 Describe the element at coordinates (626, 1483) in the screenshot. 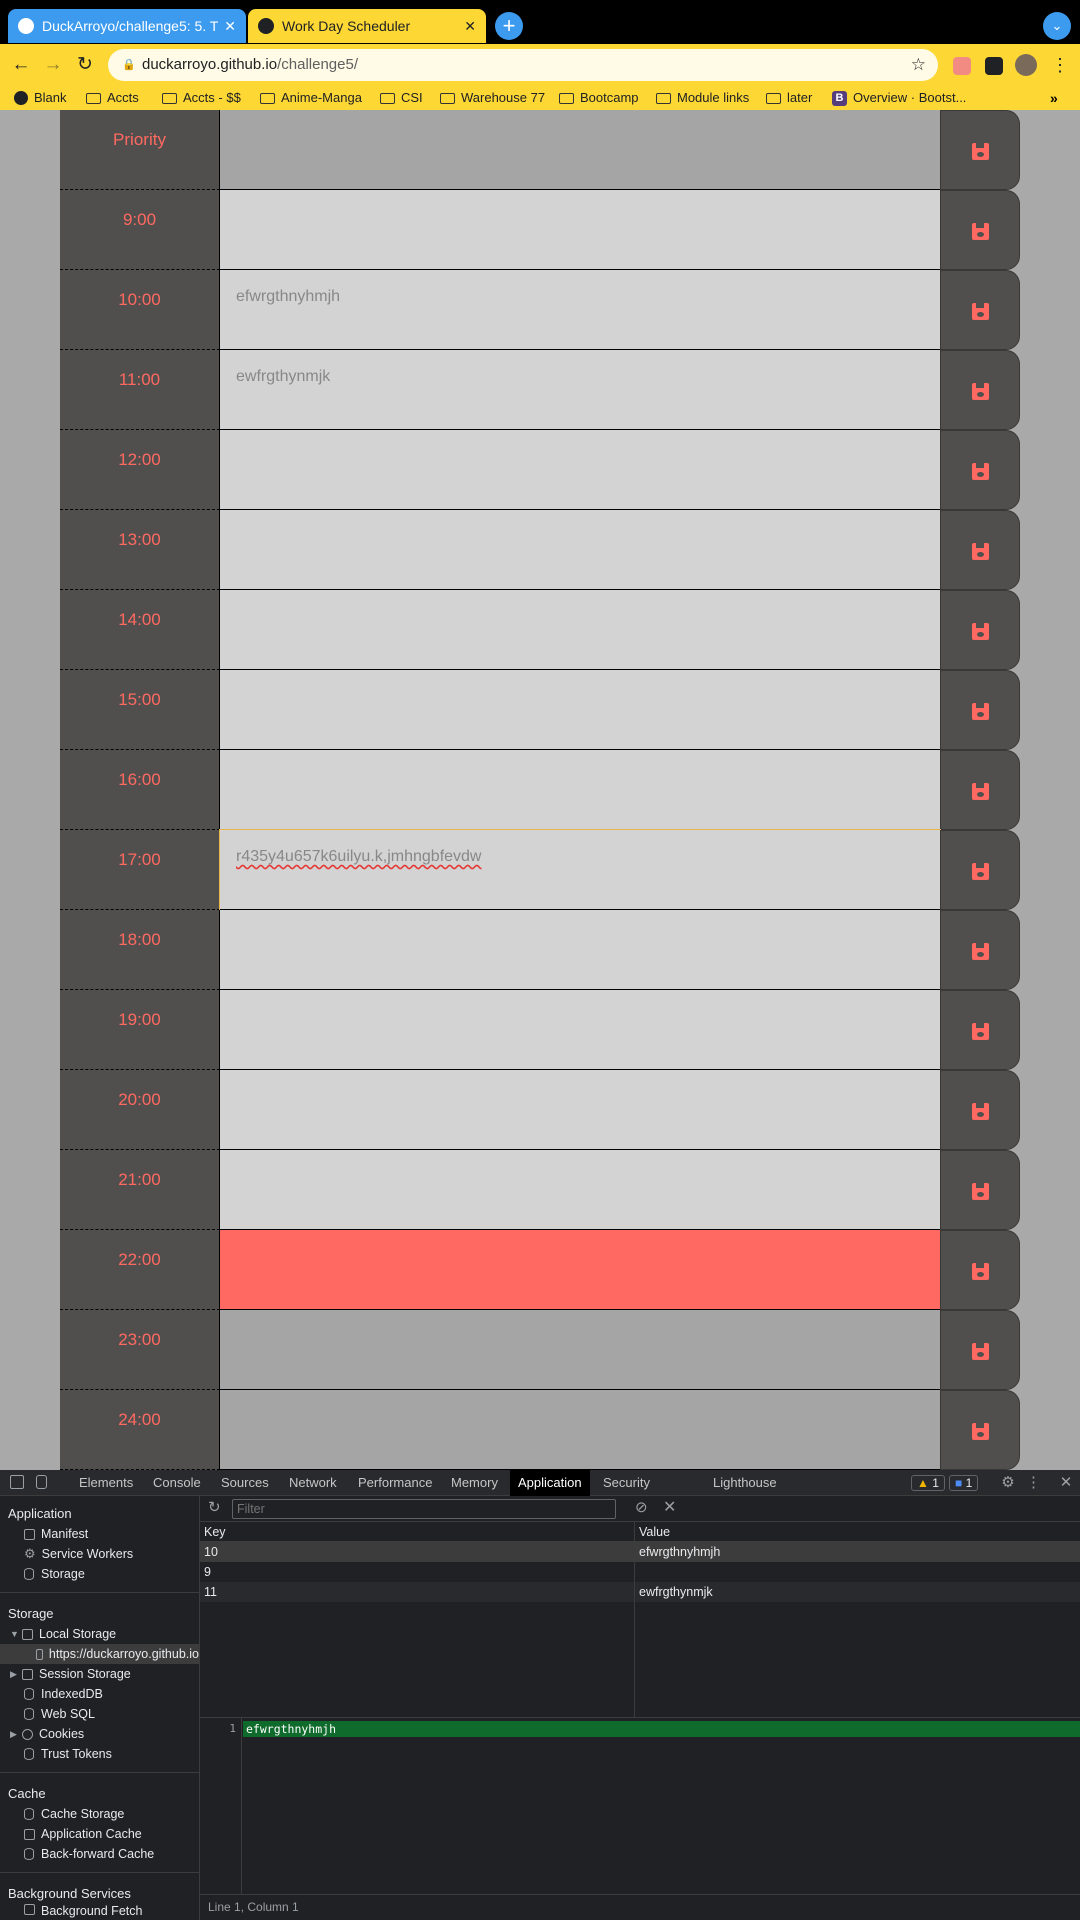

I see `devtools-tab-security: Security` at that location.